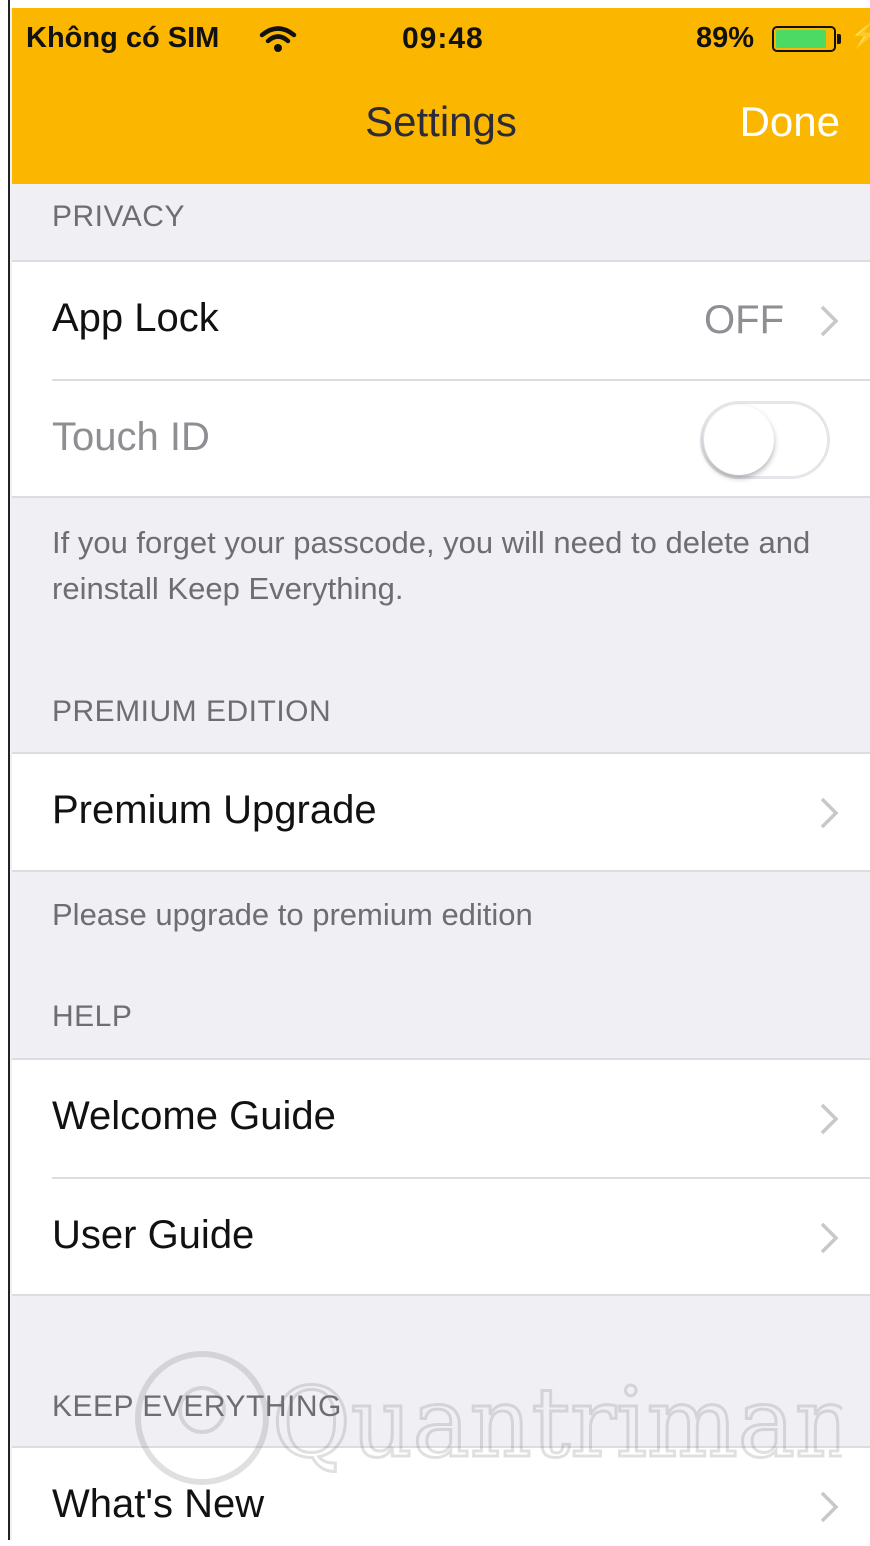 The width and height of the screenshot is (870, 1546). Describe the element at coordinates (292, 914) in the screenshot. I see `premium-footer-note: Please upgrade to premium edition` at that location.